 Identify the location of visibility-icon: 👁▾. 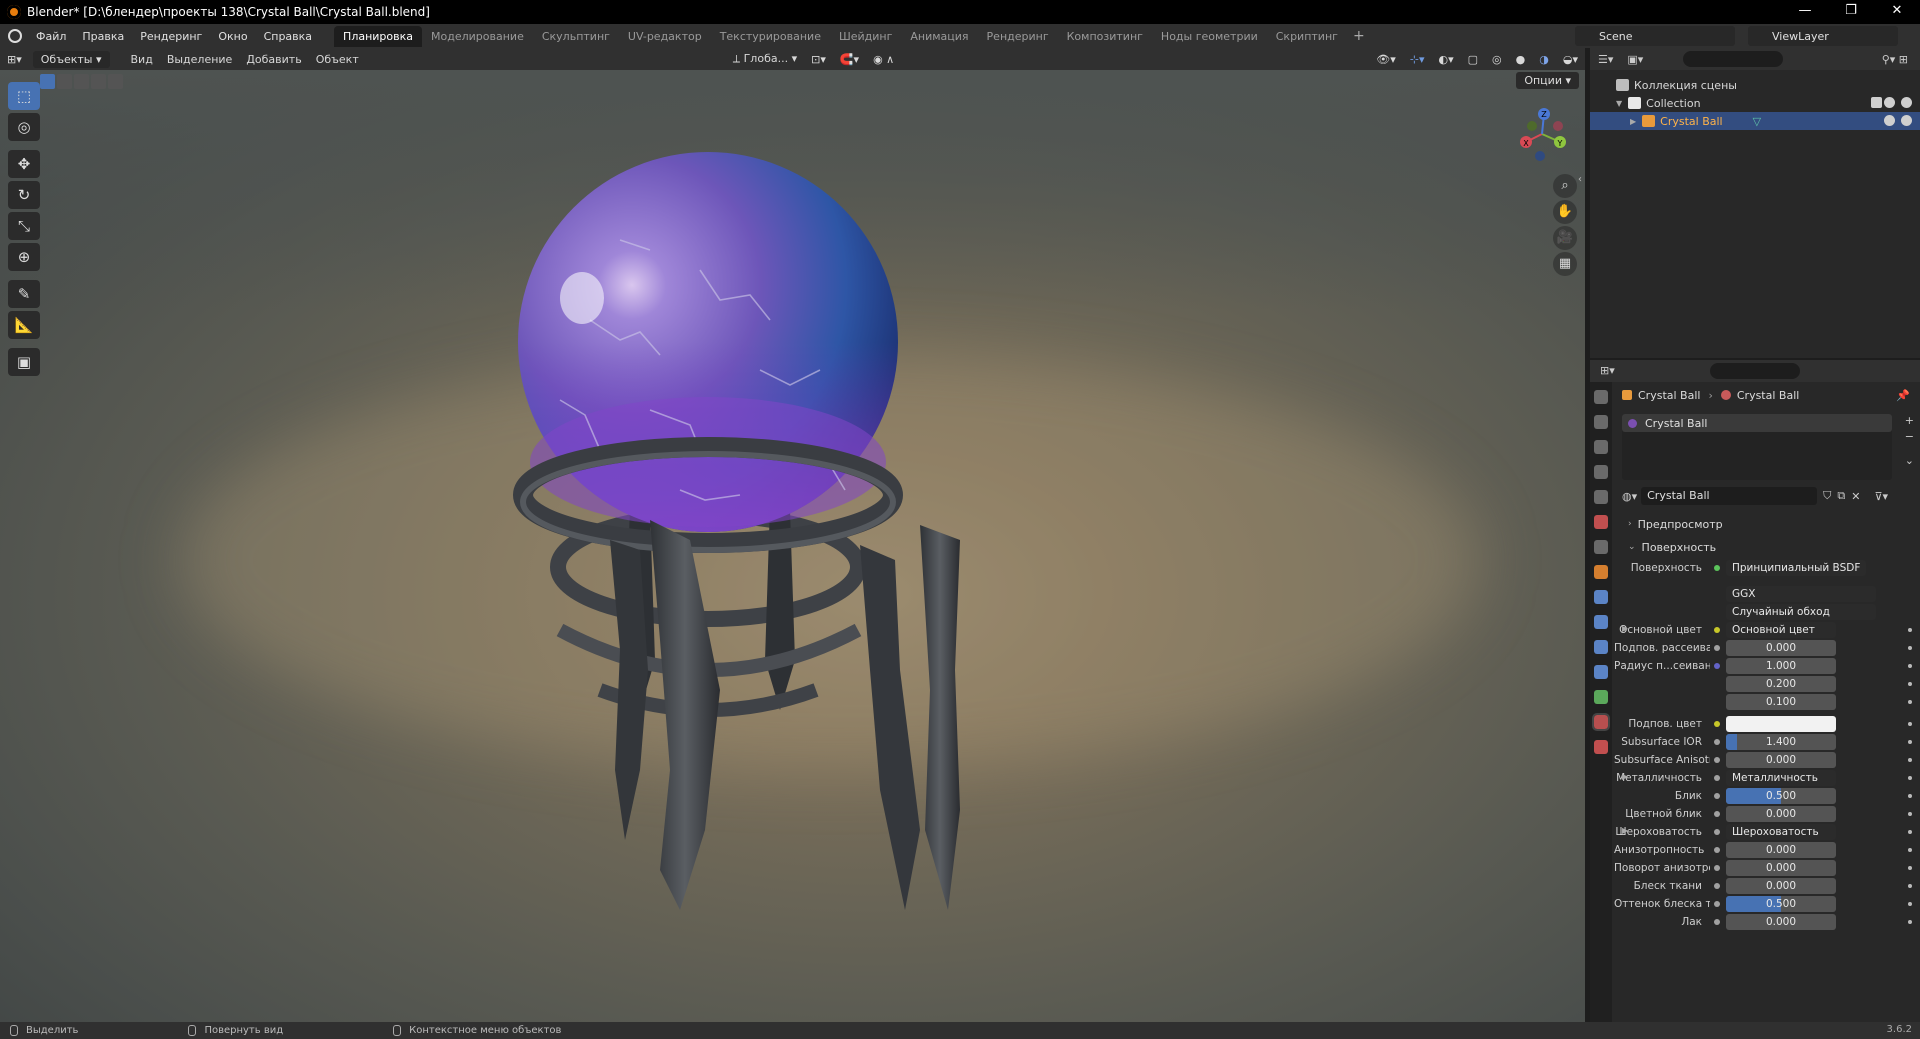
(1386, 59).